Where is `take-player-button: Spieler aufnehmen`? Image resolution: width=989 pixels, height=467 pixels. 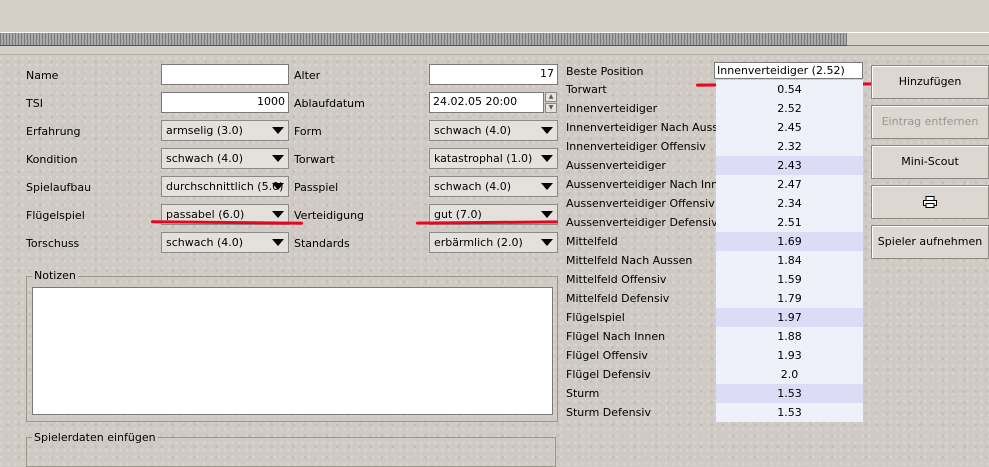
take-player-button: Spieler aufnehmen is located at coordinates (930, 242).